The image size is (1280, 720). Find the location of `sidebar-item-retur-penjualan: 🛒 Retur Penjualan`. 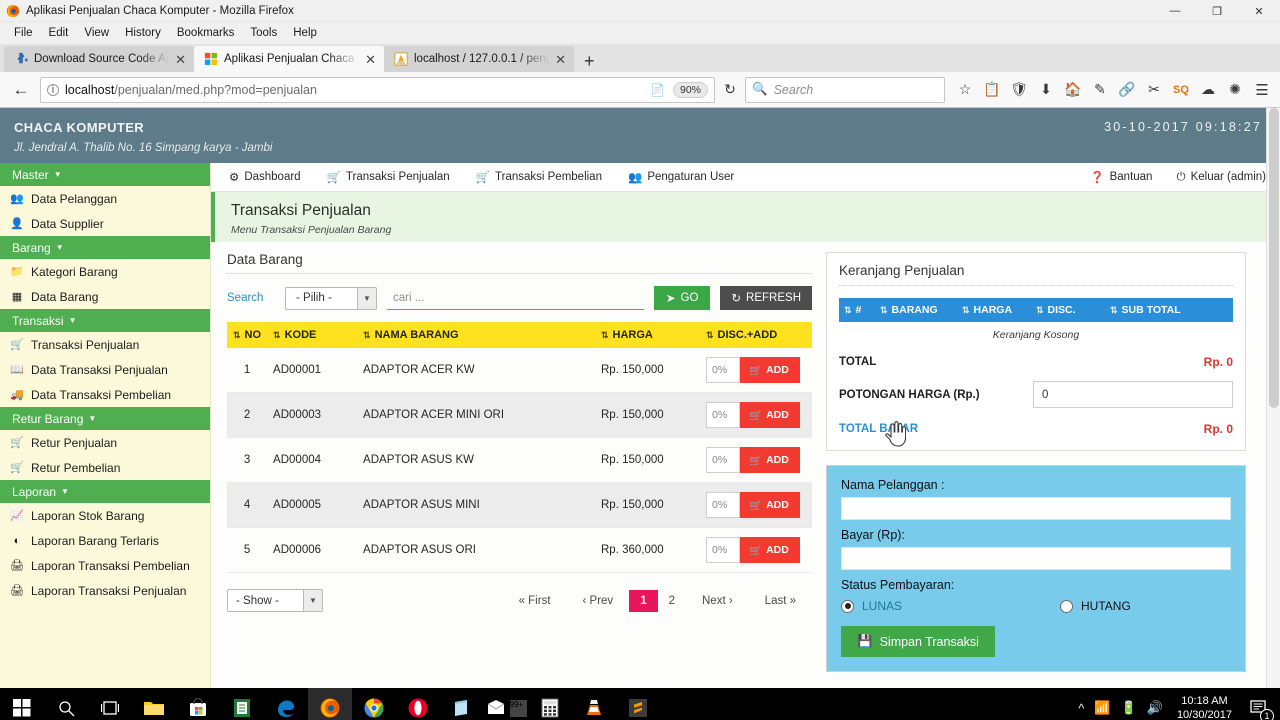

sidebar-item-retur-penjualan: 🛒 Retur Penjualan is located at coordinates (105, 442).